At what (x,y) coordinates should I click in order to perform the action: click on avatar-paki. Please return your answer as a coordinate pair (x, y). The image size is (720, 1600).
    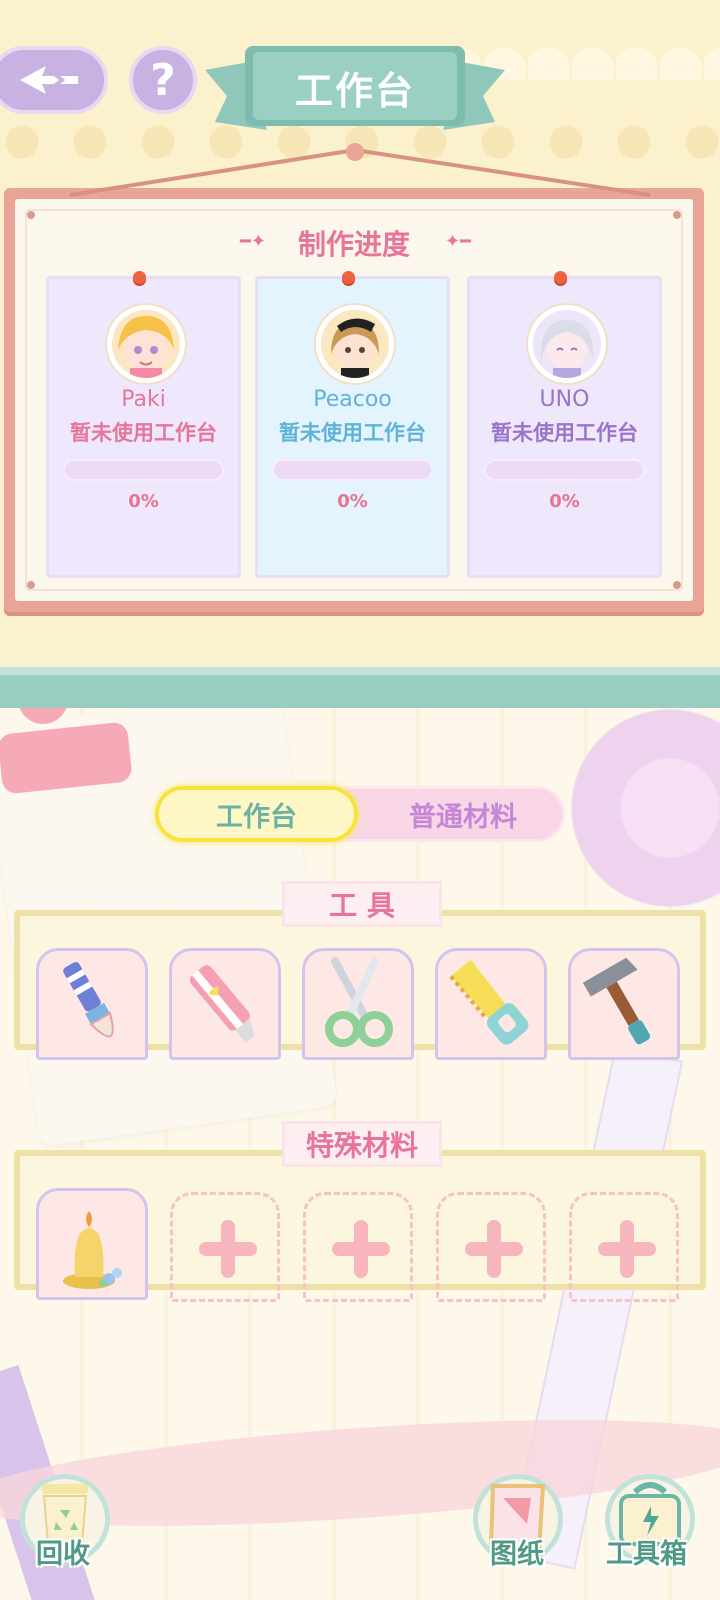
    Looking at the image, I should click on (146, 344).